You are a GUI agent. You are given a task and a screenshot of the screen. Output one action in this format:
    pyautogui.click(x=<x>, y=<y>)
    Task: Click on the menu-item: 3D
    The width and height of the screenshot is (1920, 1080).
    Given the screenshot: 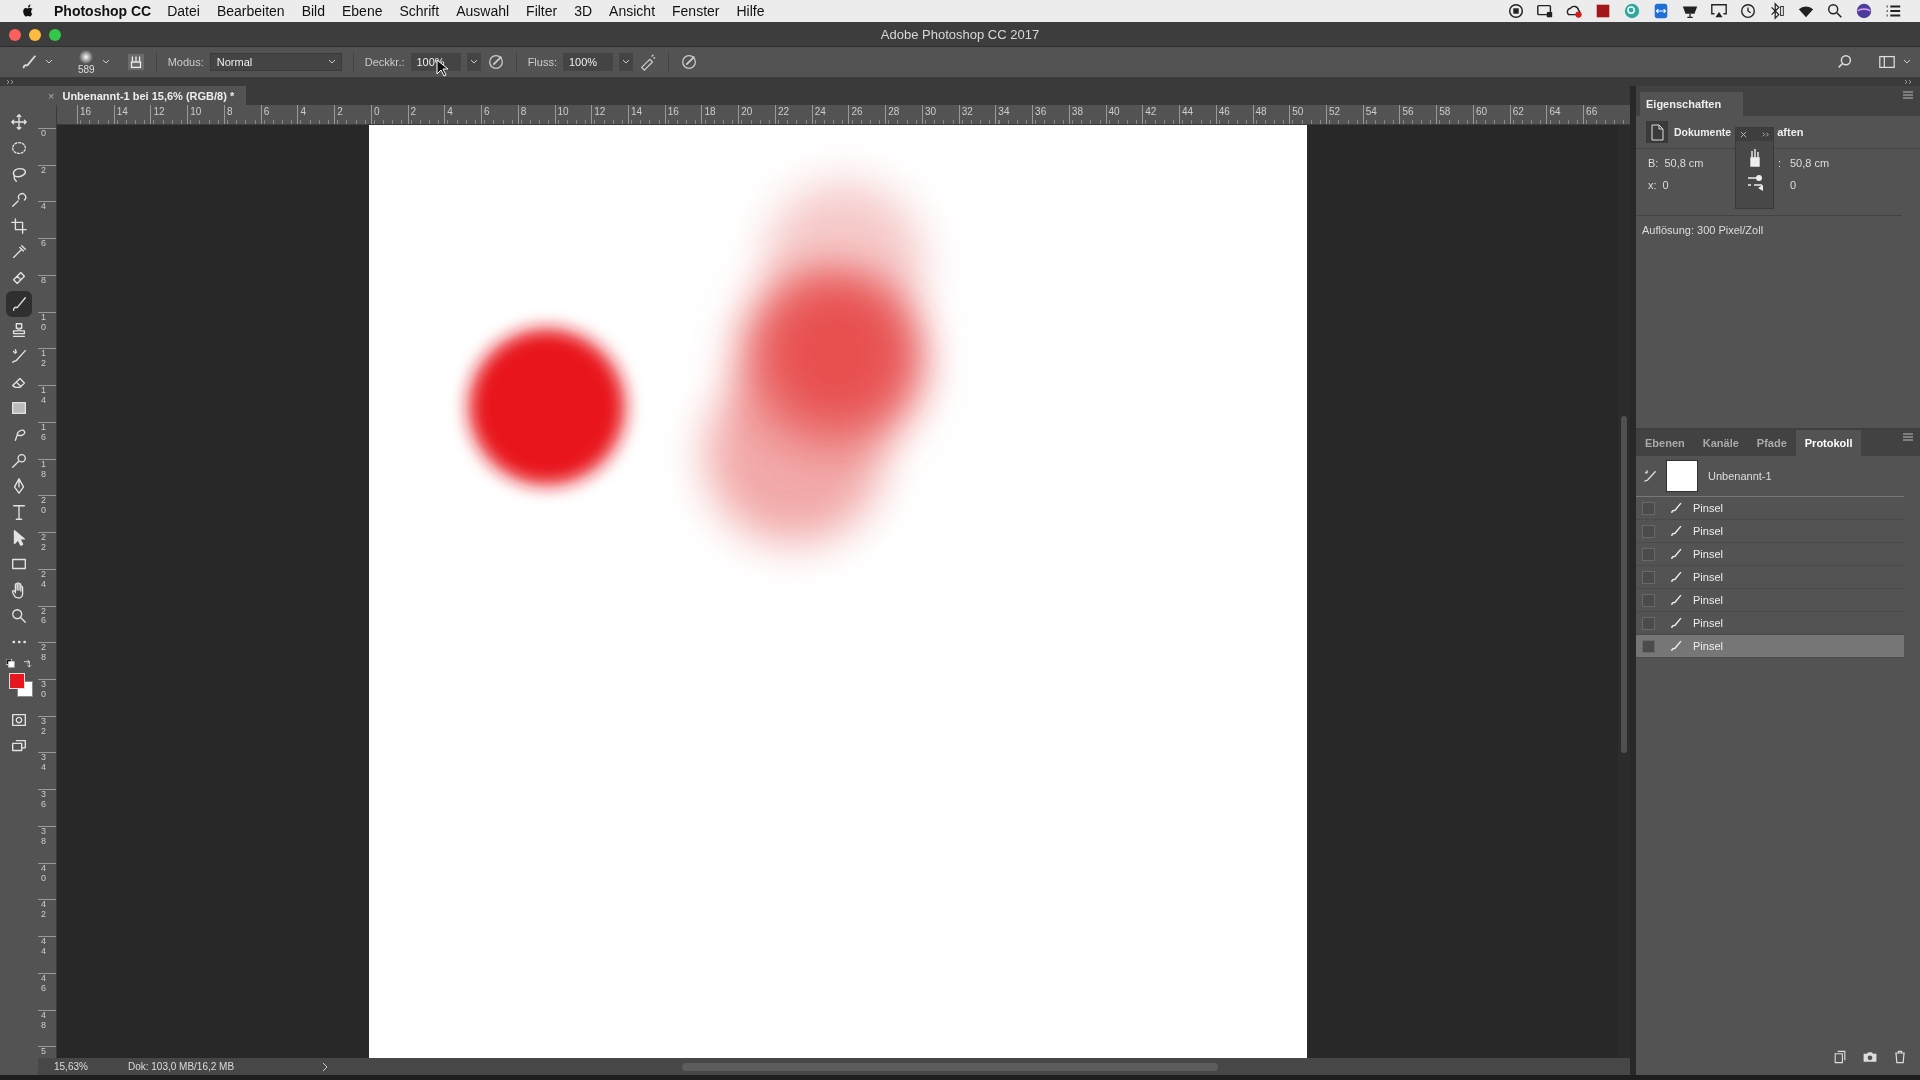 What is the action you would take?
    pyautogui.click(x=583, y=11)
    